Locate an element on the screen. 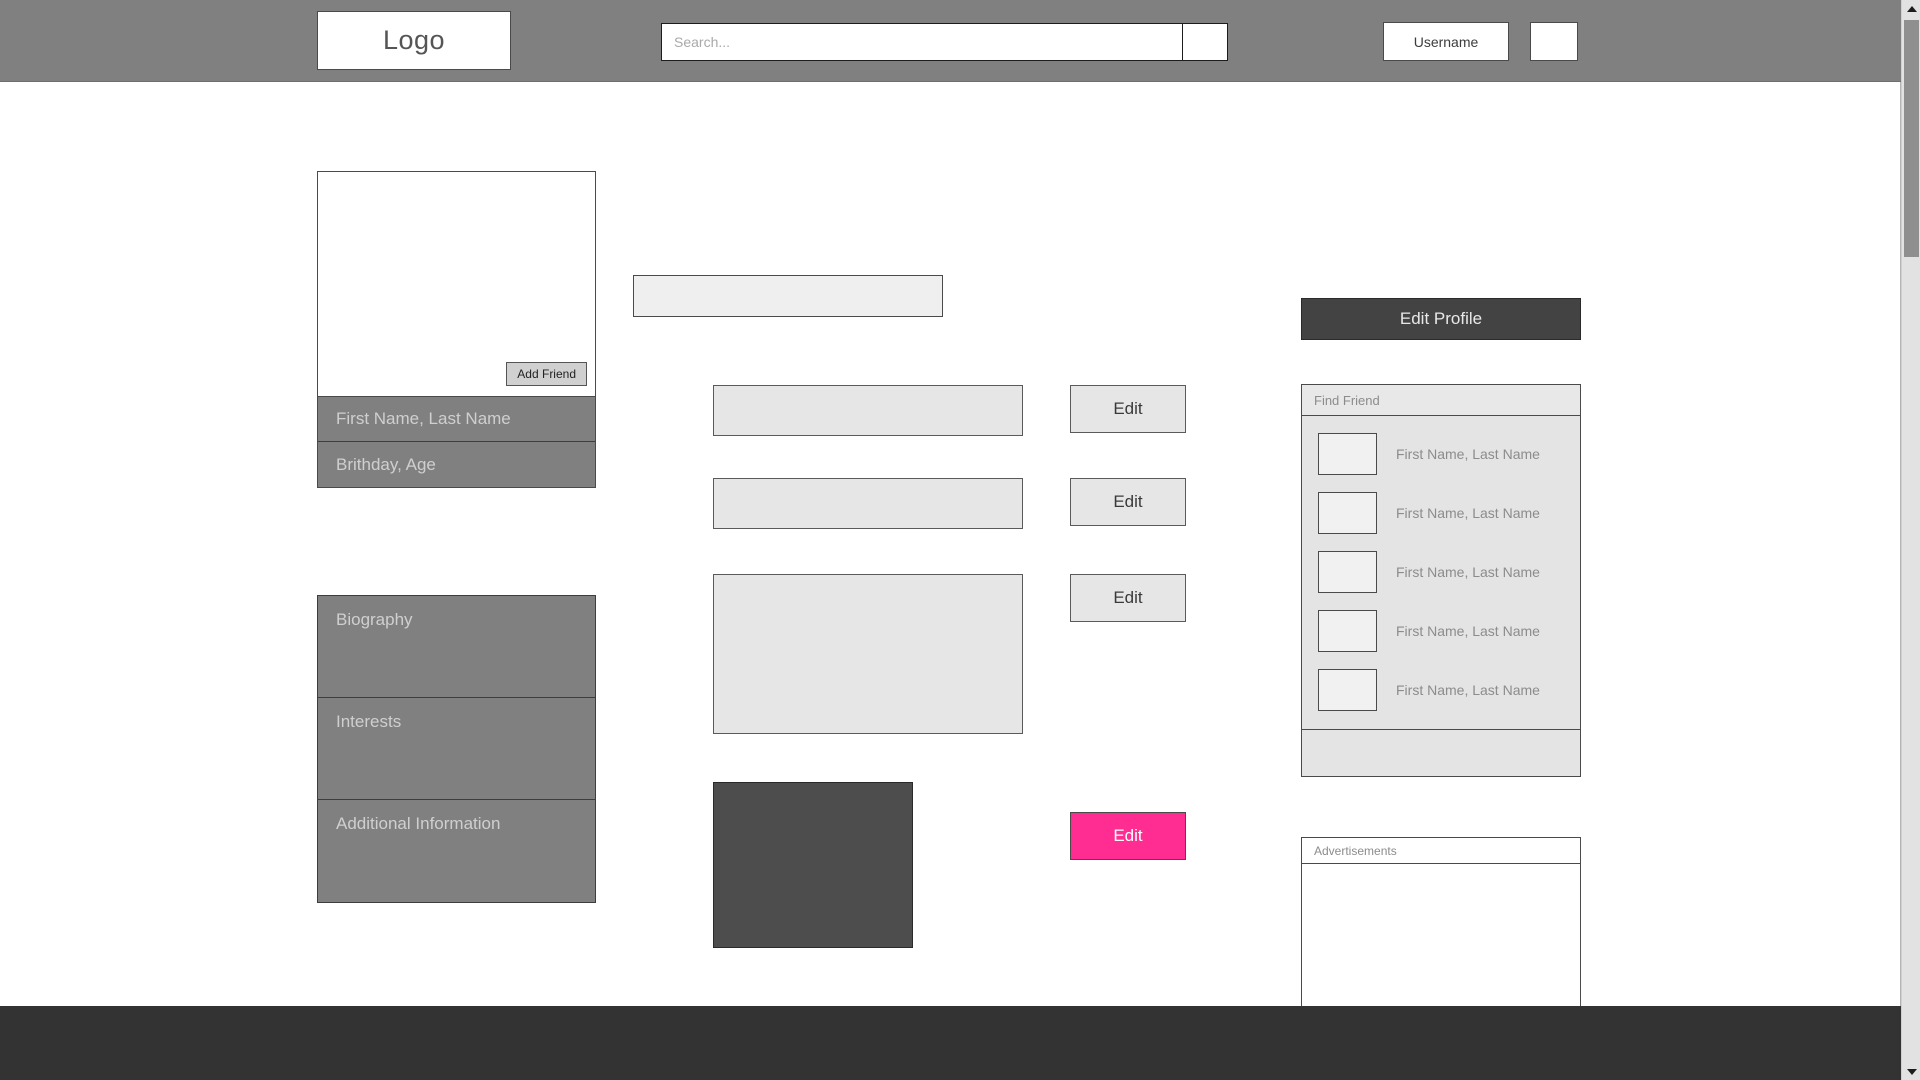 The image size is (1920, 1080). find-friend-footer is located at coordinates (1441, 752).